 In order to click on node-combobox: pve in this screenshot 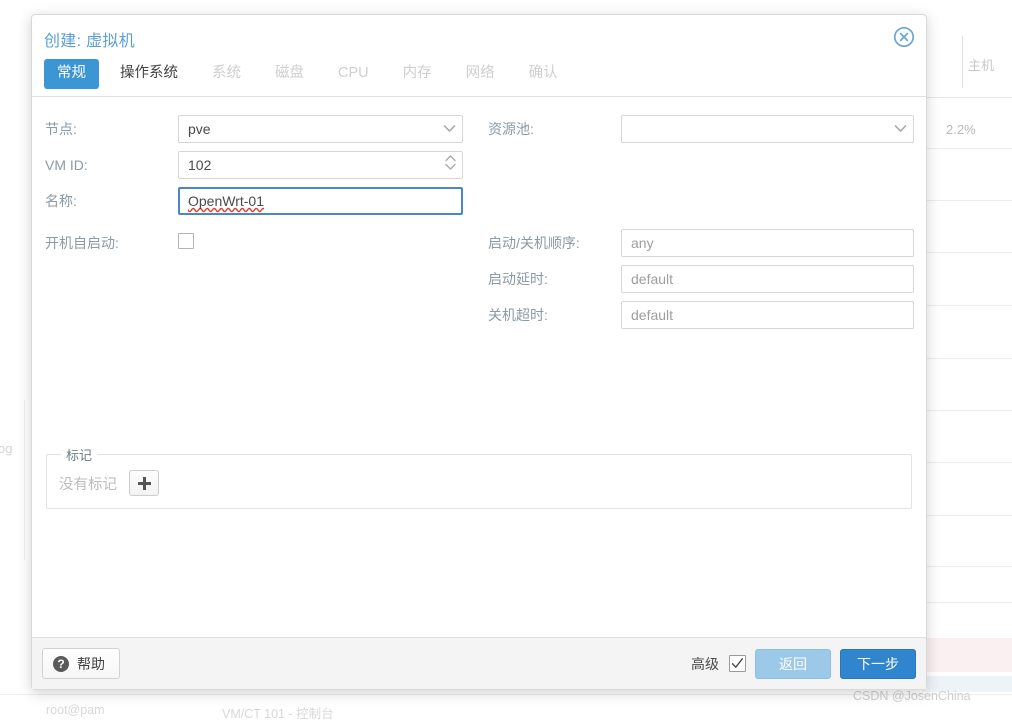, I will do `click(320, 129)`.